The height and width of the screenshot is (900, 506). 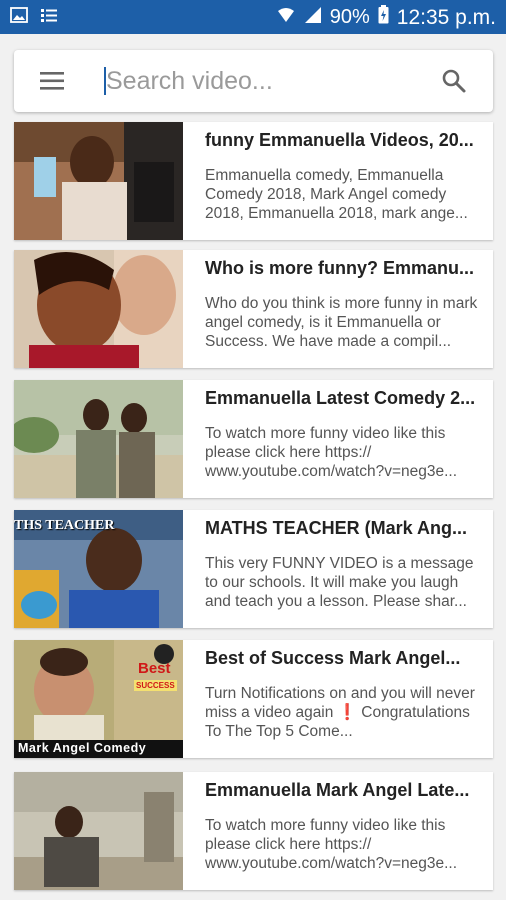 What do you see at coordinates (454, 81) in the screenshot?
I see `search-icon` at bounding box center [454, 81].